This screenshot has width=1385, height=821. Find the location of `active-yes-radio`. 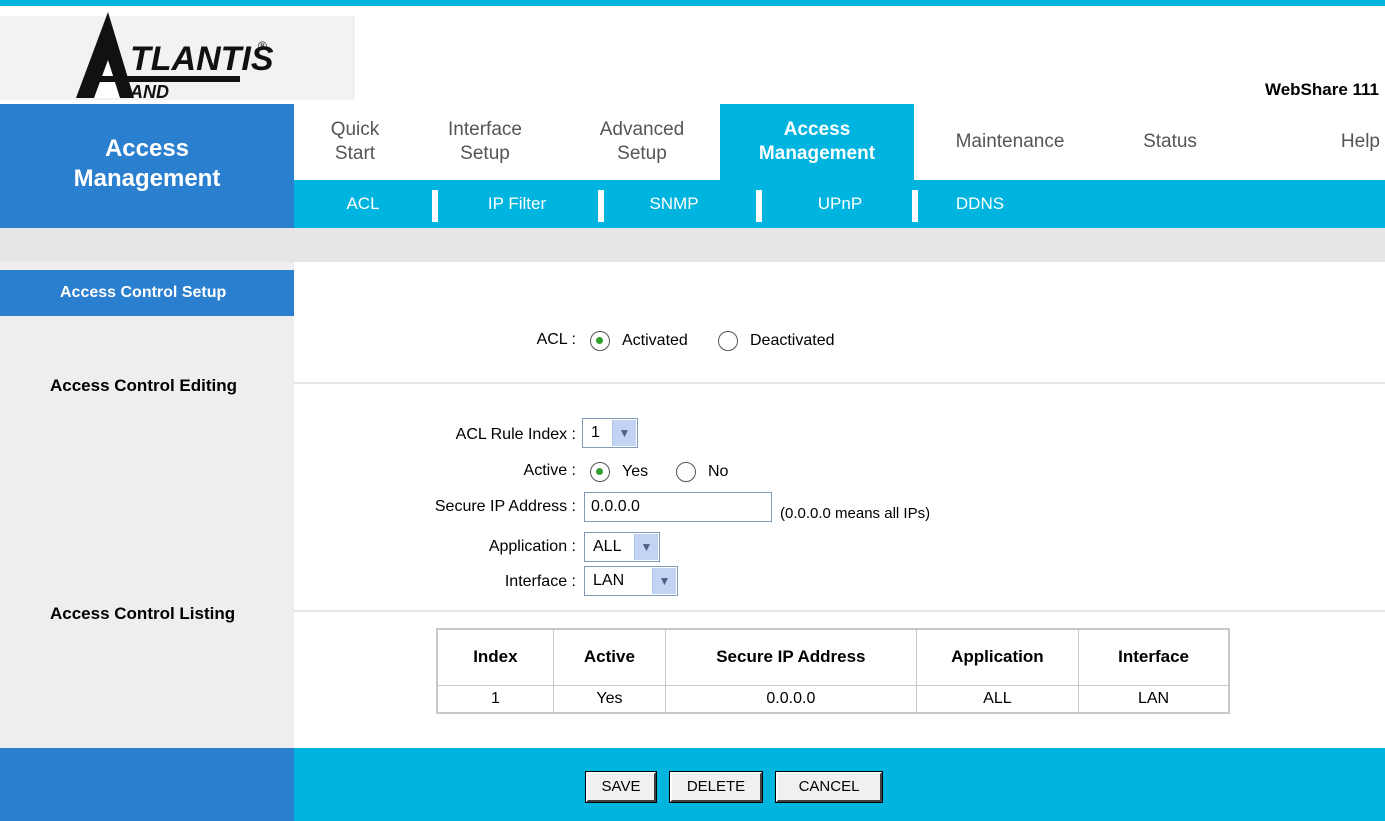

active-yes-radio is located at coordinates (600, 472).